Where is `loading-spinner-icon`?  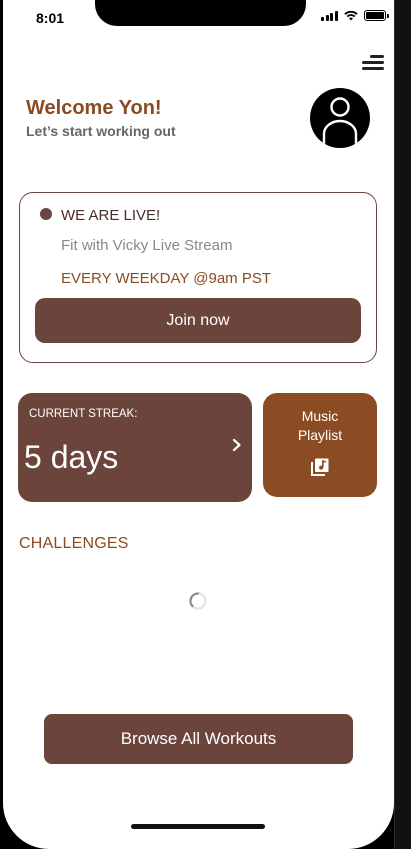 loading-spinner-icon is located at coordinates (198, 601).